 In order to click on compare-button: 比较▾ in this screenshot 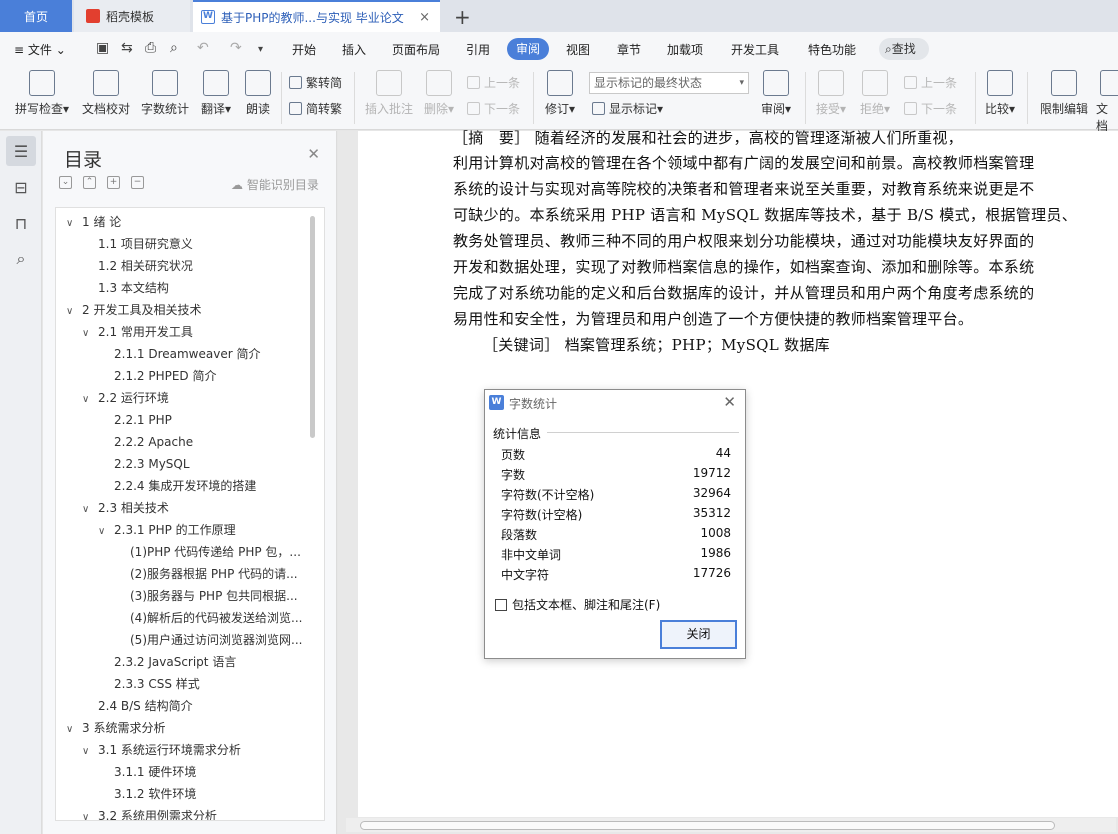, I will do `click(1000, 93)`.